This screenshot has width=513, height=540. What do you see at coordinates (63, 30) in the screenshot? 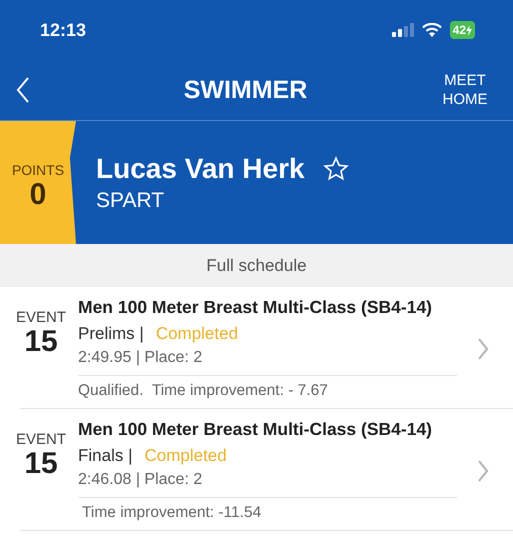
I see `clock-time: 12:13` at bounding box center [63, 30].